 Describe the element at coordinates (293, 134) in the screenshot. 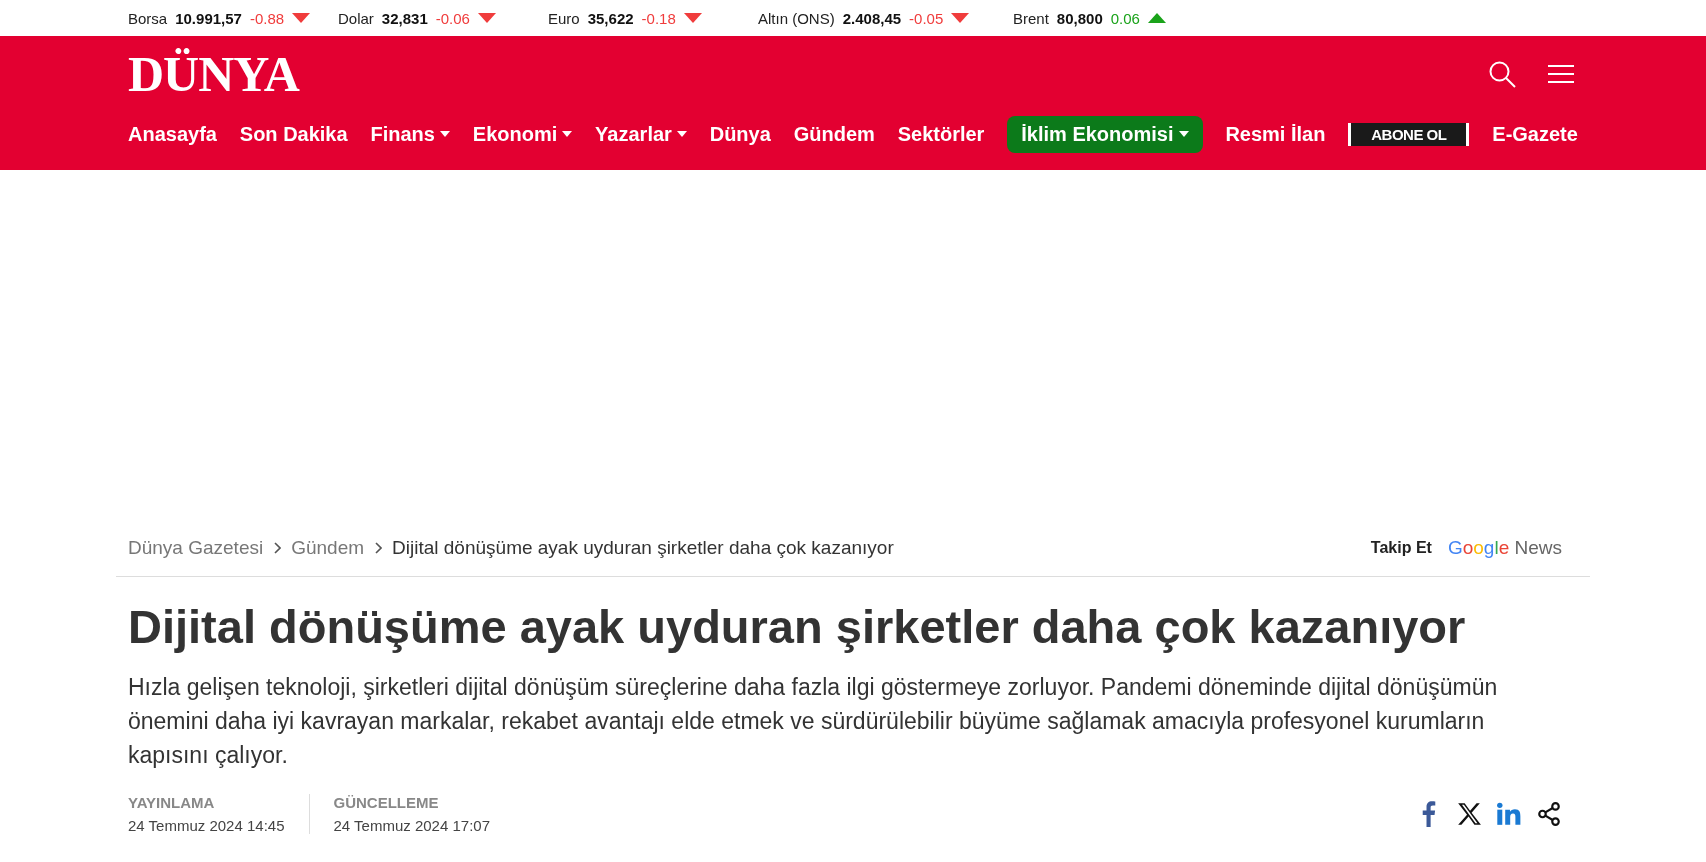

I see `nav-link: Son Dakika` at that location.